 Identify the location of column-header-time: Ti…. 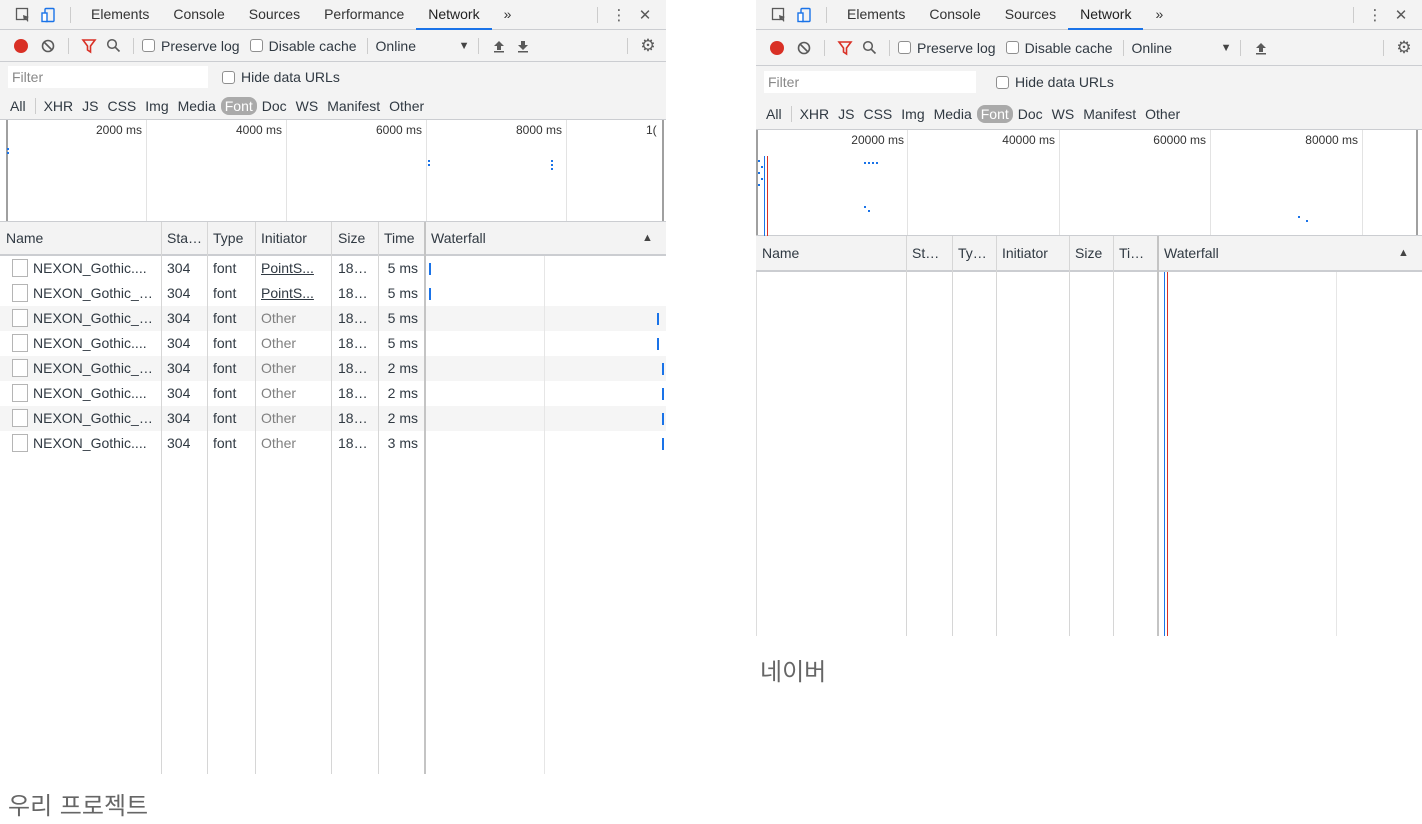
(1135, 253).